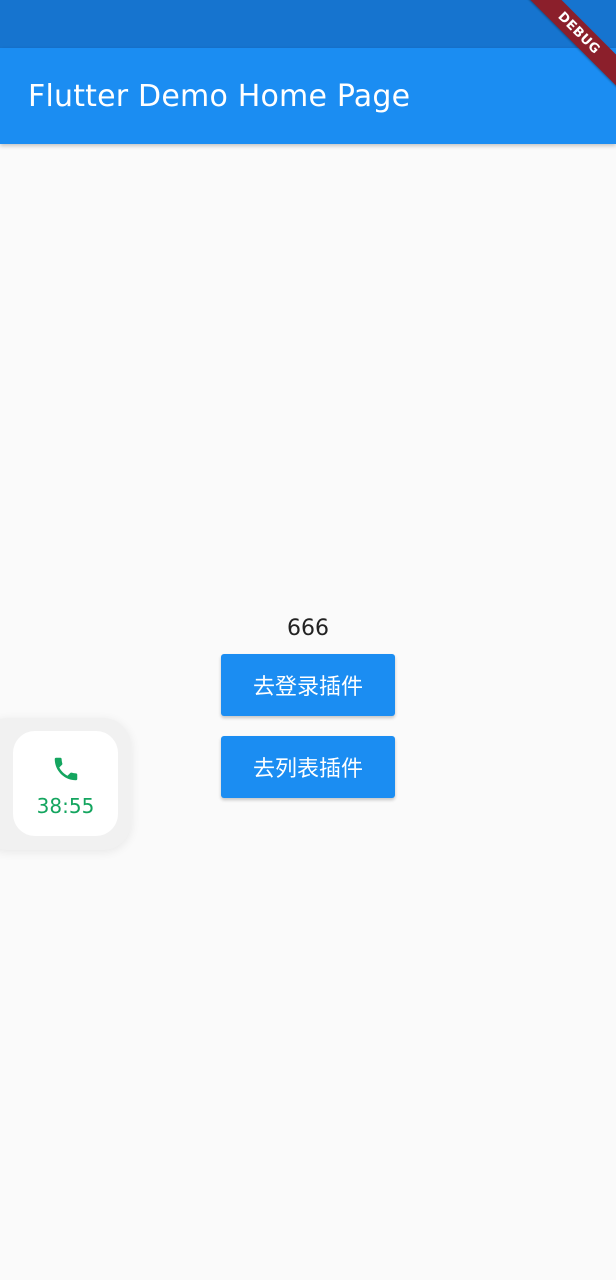  I want to click on page-title: Flutter Demo Home Page, so click(219, 96).